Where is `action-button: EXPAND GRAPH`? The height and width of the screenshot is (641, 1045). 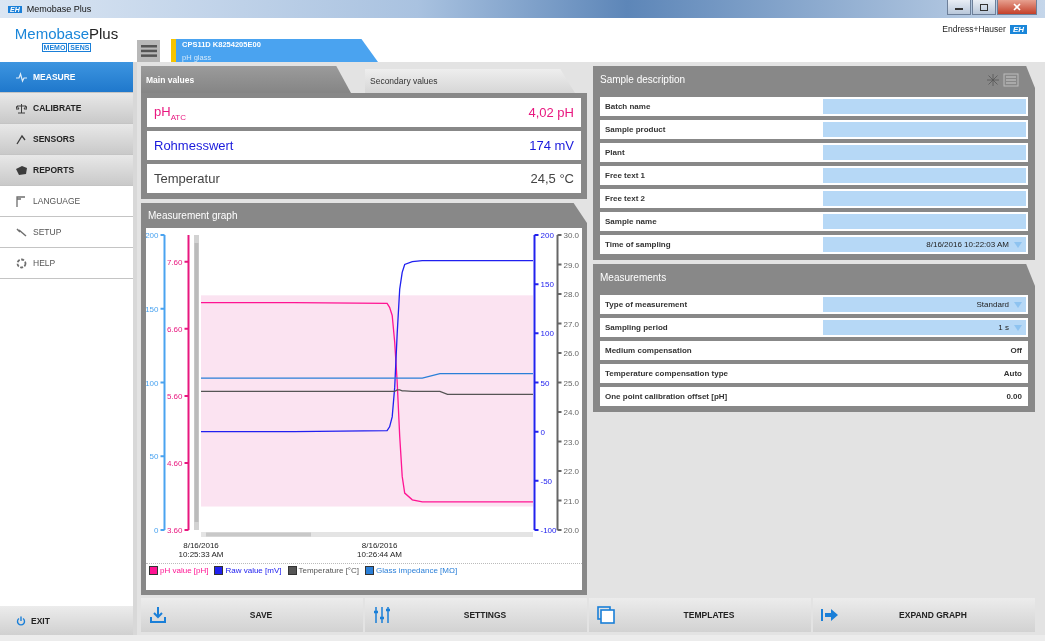
action-button: EXPAND GRAPH is located at coordinates (924, 615).